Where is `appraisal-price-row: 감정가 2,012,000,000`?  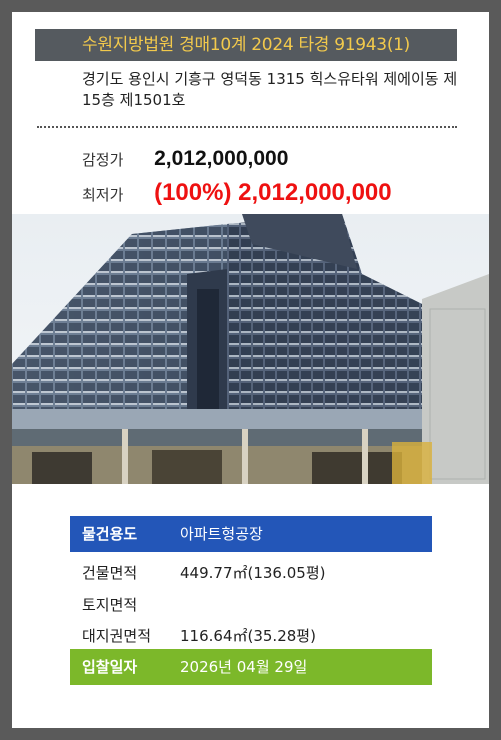 appraisal-price-row: 감정가 2,012,000,000 is located at coordinates (185, 159).